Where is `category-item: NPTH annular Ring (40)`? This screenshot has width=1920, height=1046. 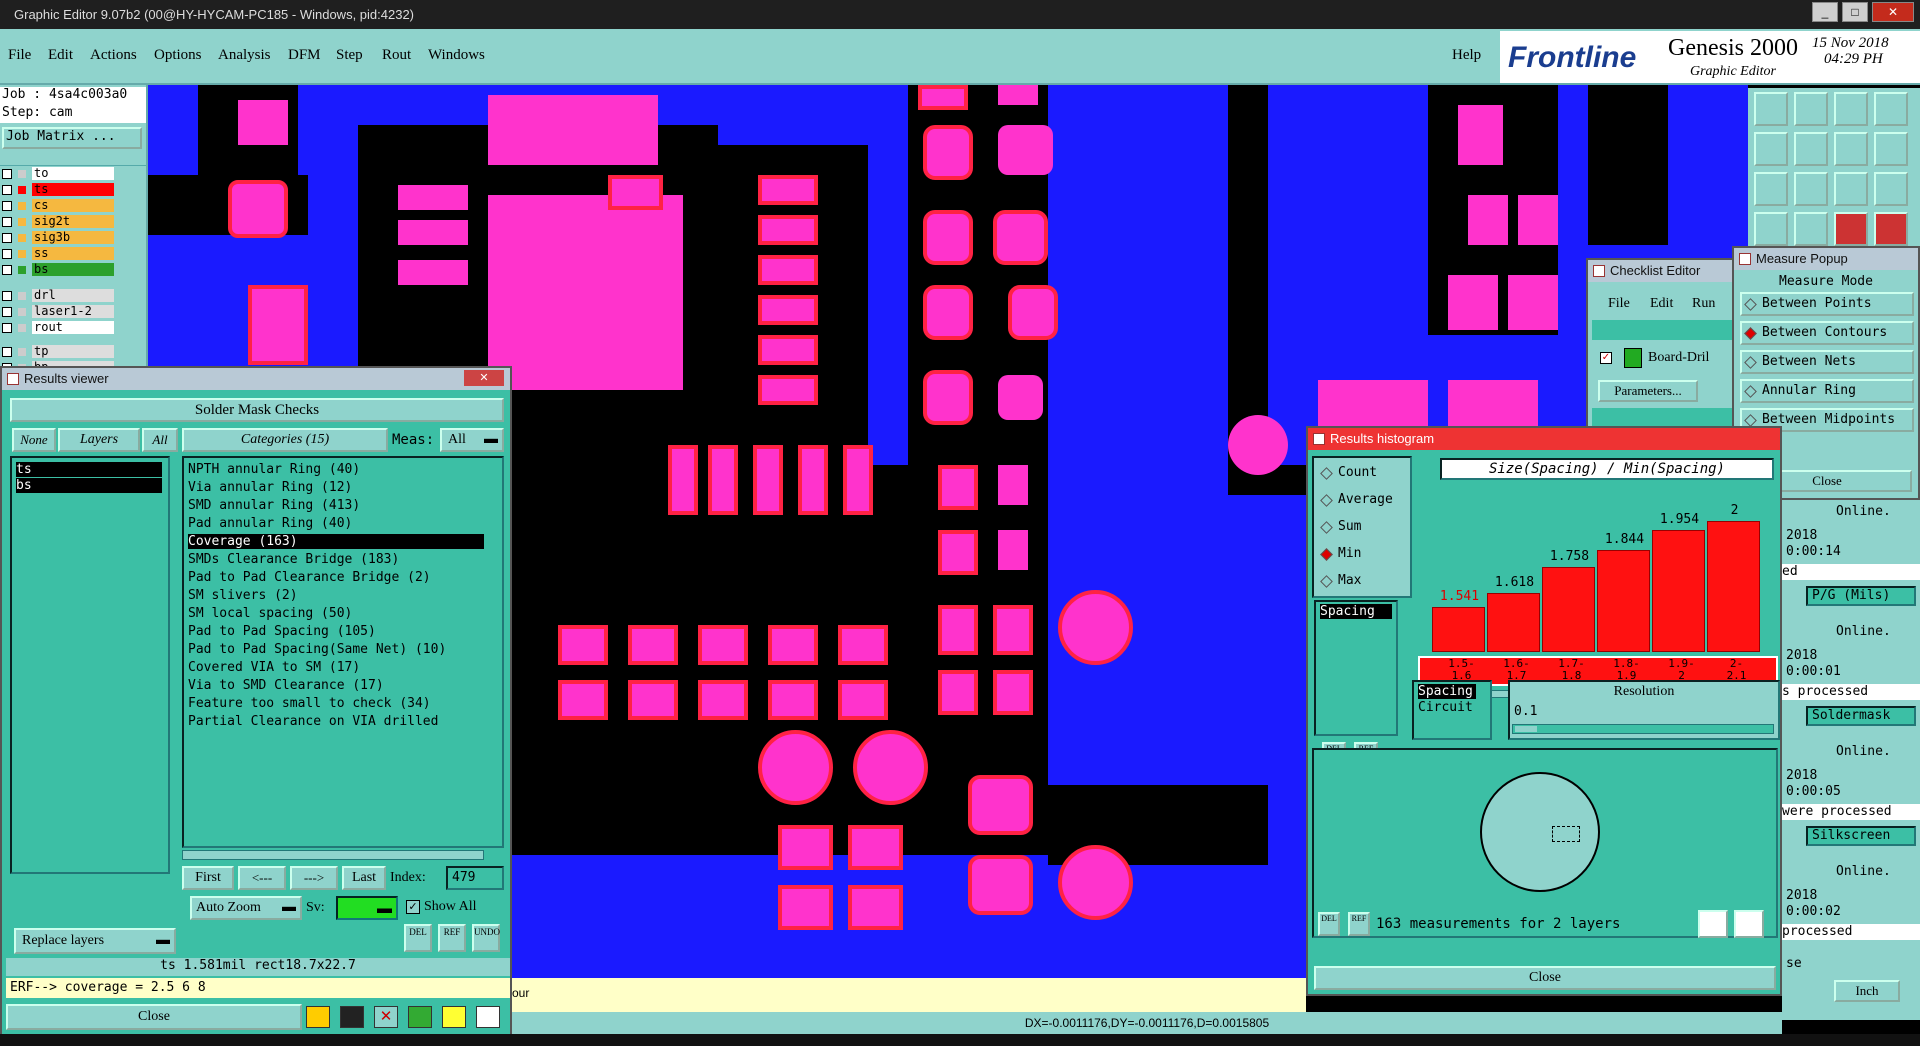 category-item: NPTH annular Ring (40) is located at coordinates (336, 469).